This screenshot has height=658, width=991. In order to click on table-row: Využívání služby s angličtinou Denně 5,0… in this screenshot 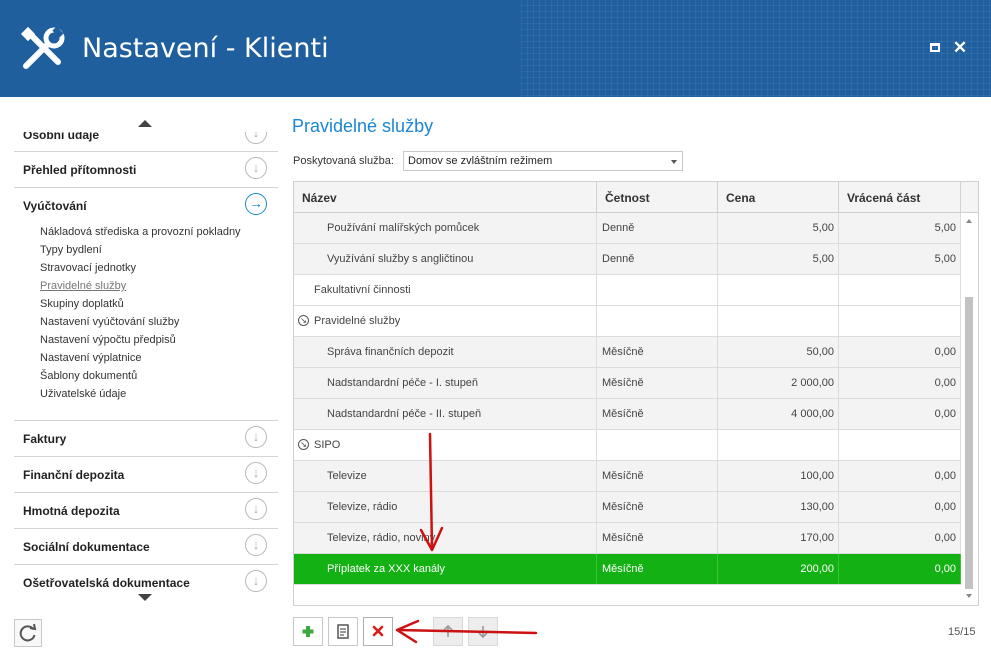, I will do `click(627, 259)`.